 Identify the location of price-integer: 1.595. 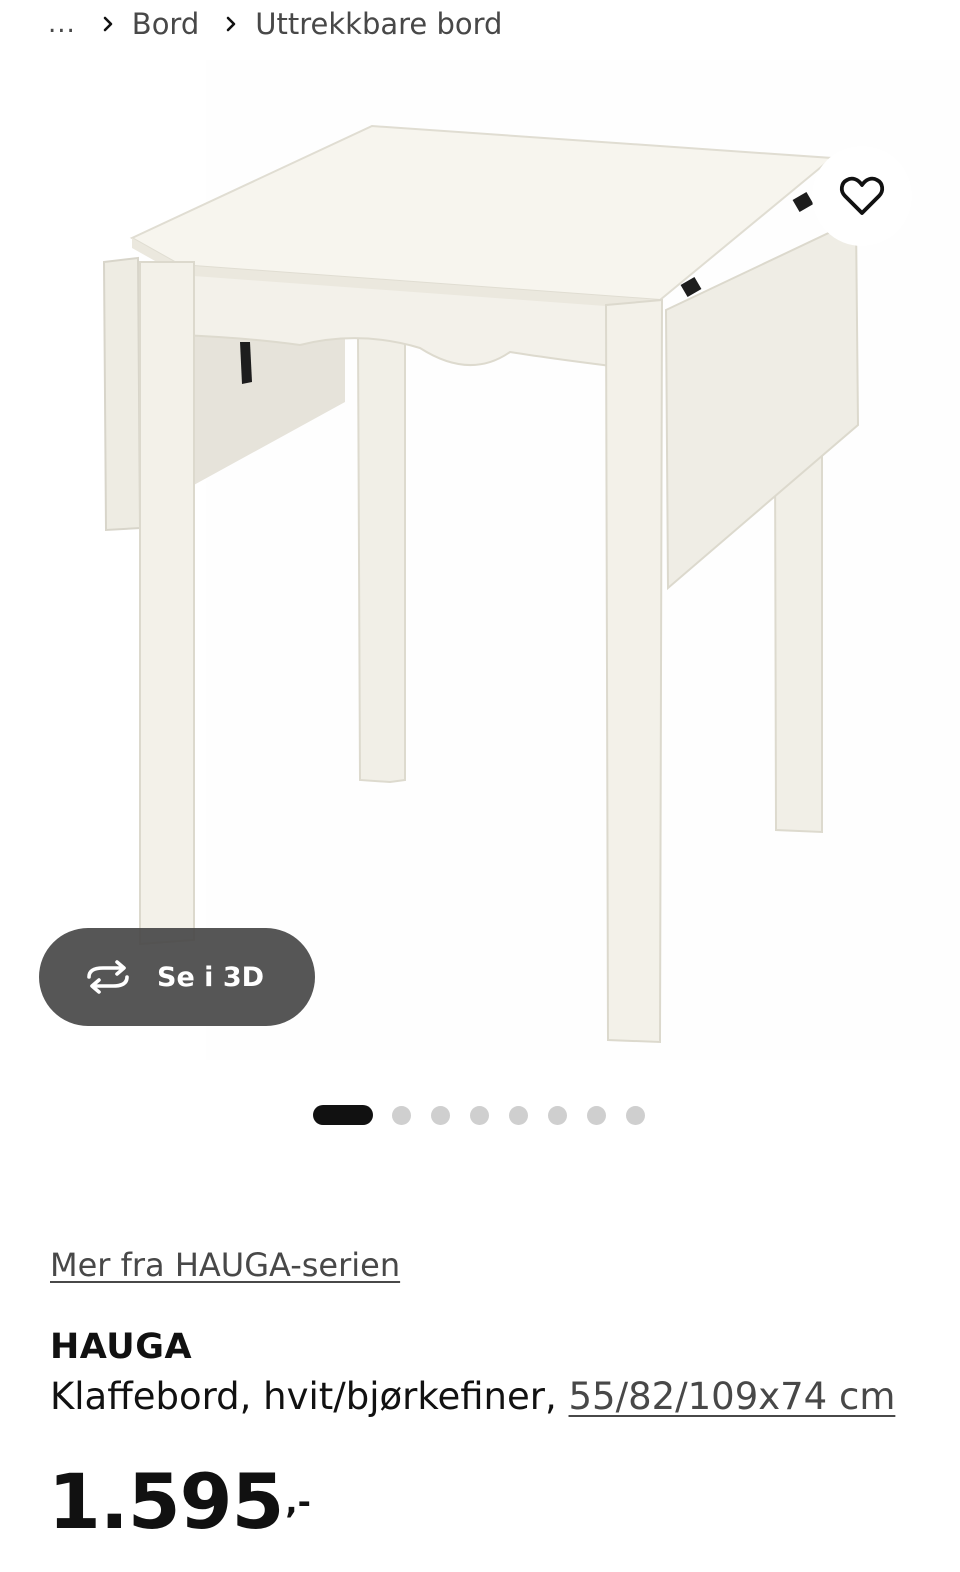
(166, 1501).